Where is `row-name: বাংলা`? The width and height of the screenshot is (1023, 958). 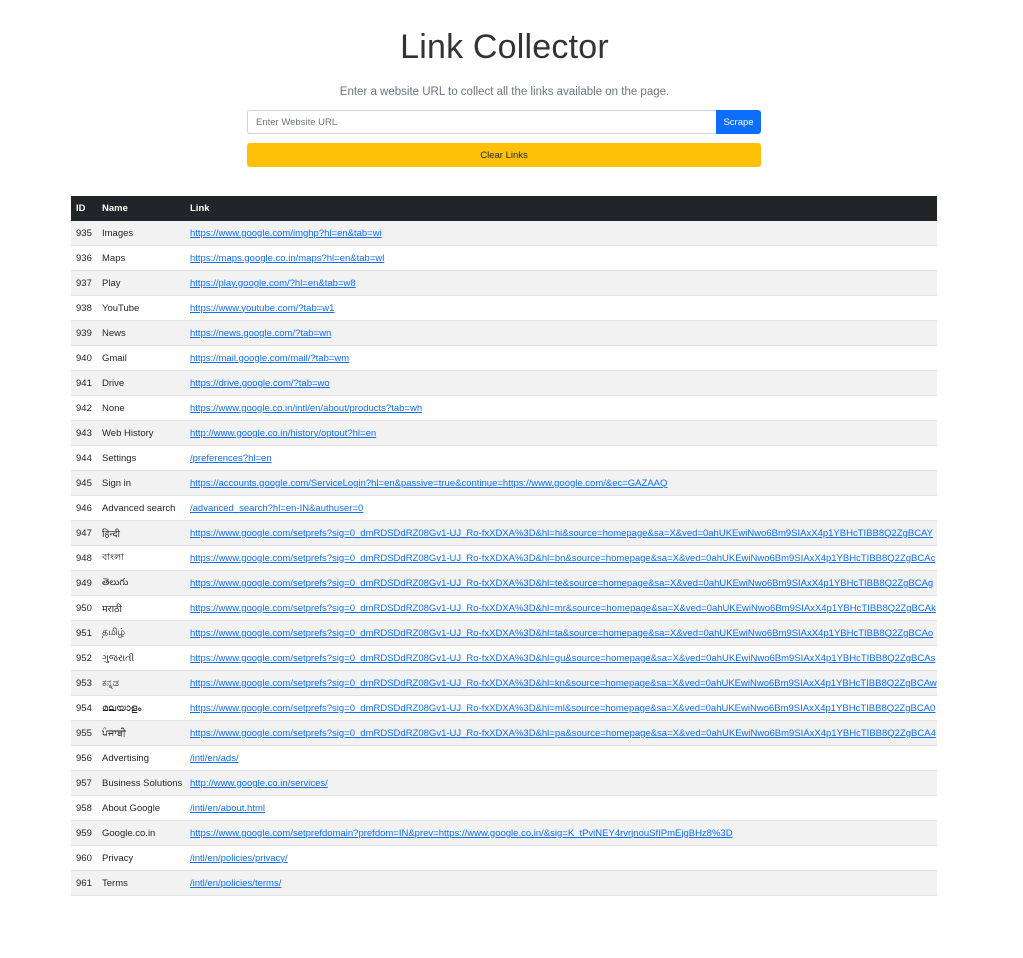
row-name: বাংলা is located at coordinates (141, 558).